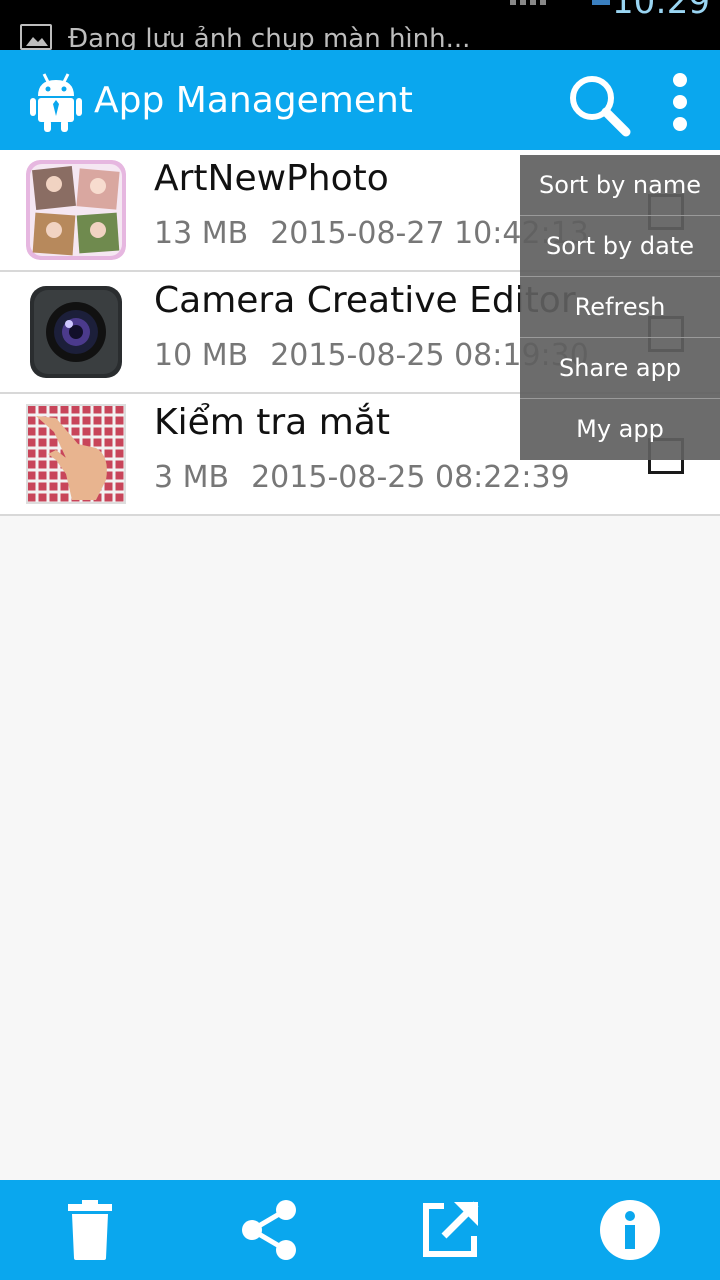 The image size is (720, 1280). Describe the element at coordinates (365, 300) in the screenshot. I see `app-name: Camera Creative Editor` at that location.